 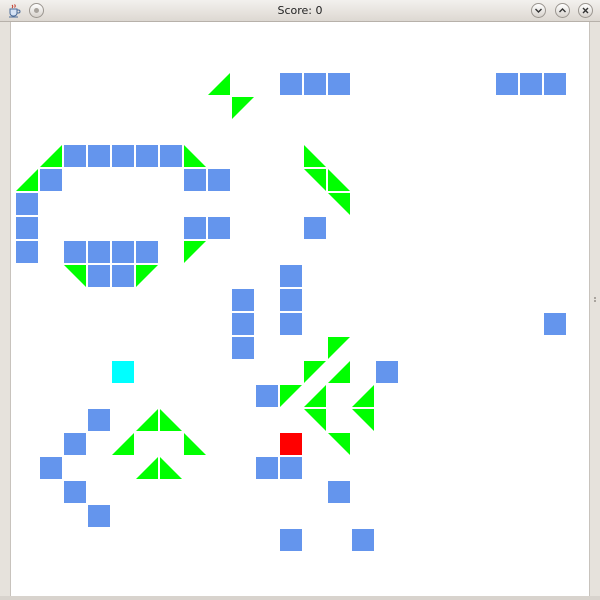 I want to click on player-block, so click(x=291, y=444).